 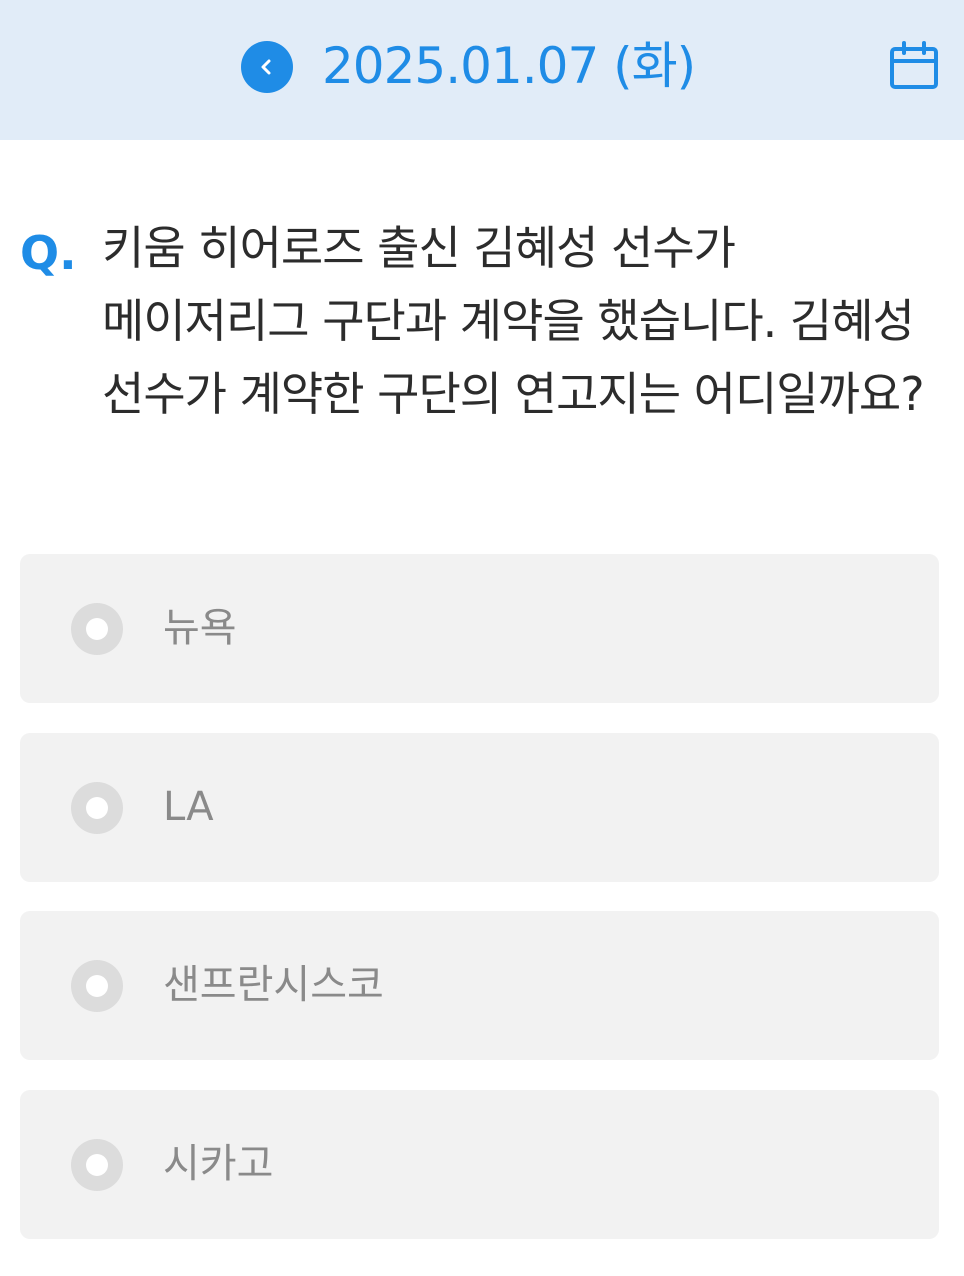 I want to click on question-marker: Q., so click(x=48, y=253).